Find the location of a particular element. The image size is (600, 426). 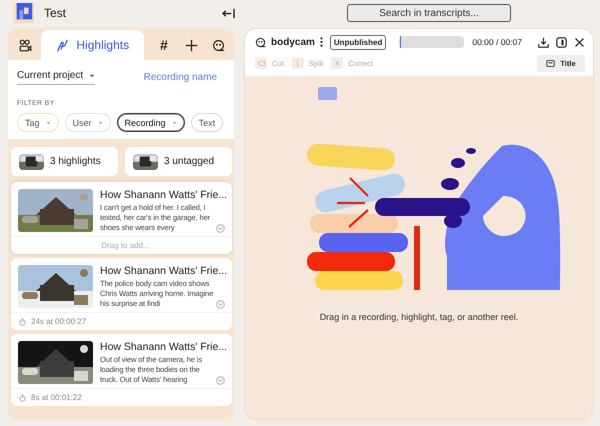

logo-icon is located at coordinates (24, 13).